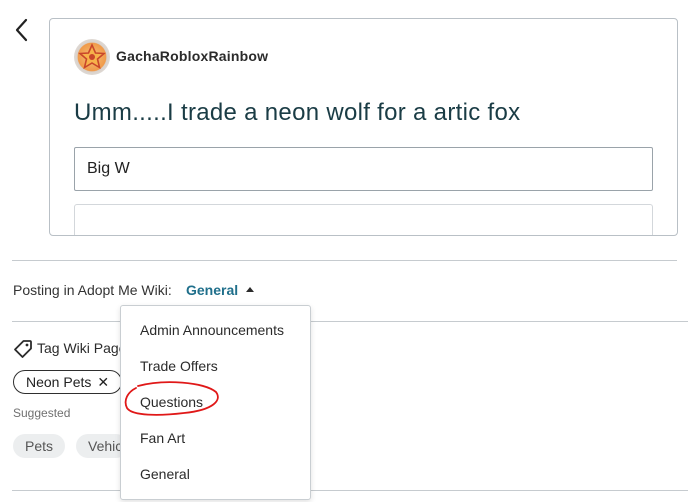 This screenshot has width=688, height=502. Describe the element at coordinates (171, 402) in the screenshot. I see `dropdown-item-questions: Questions` at that location.